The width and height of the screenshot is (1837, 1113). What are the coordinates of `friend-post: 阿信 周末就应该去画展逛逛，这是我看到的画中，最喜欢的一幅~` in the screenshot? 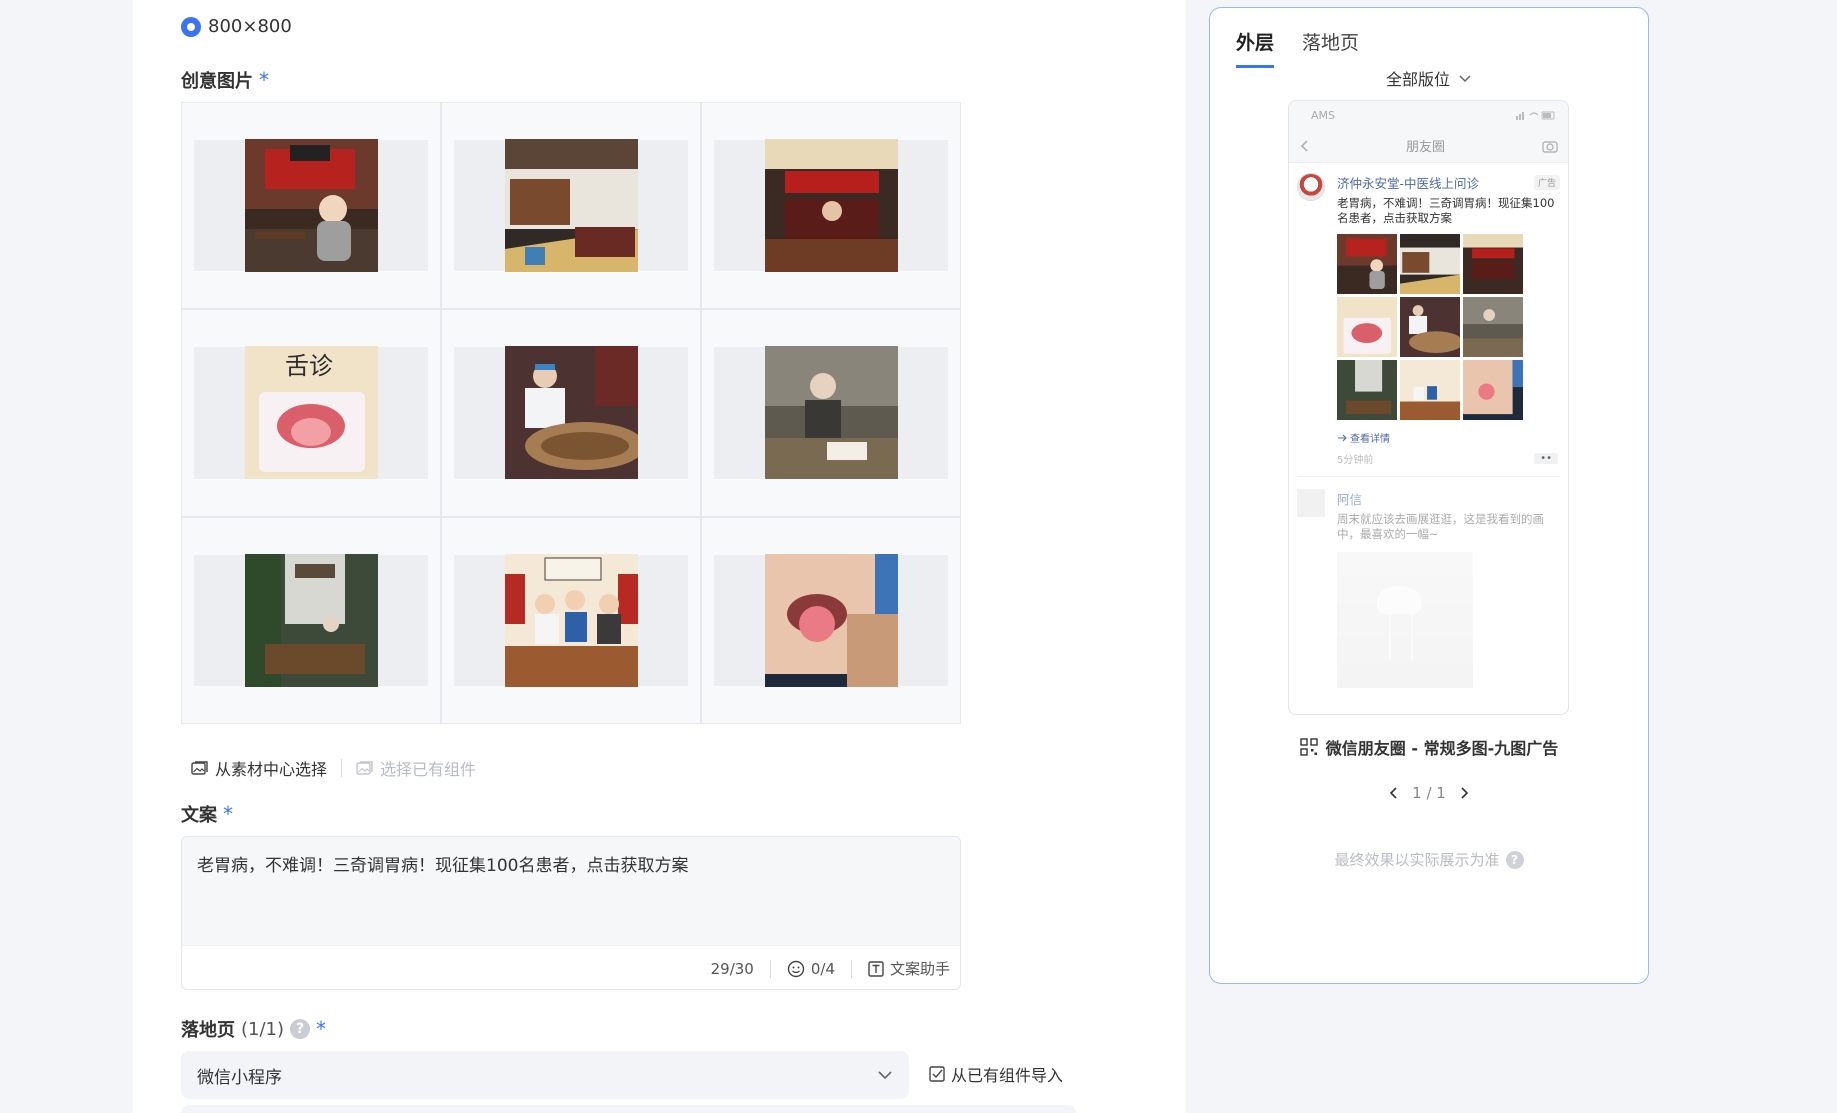 It's located at (1428, 582).